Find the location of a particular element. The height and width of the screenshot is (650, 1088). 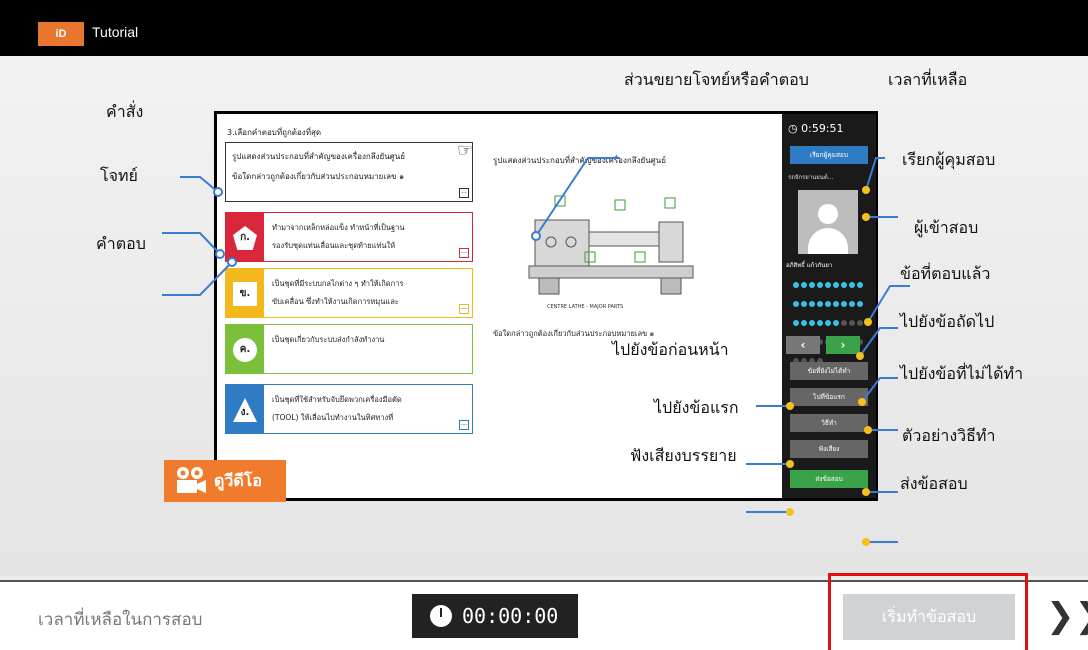

title-bar: iD Tutorial is located at coordinates (544, 28).